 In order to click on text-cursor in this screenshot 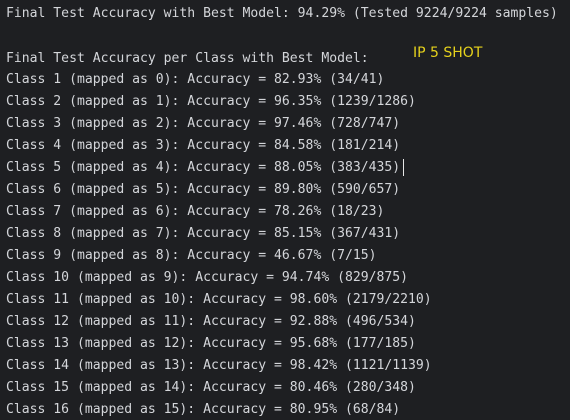, I will do `click(403, 167)`.